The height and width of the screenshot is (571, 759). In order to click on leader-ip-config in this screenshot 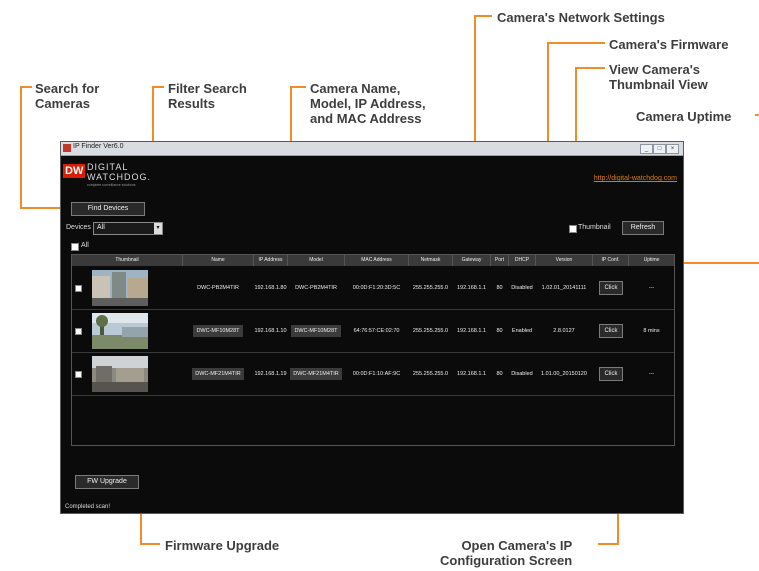, I will do `click(608, 544)`.